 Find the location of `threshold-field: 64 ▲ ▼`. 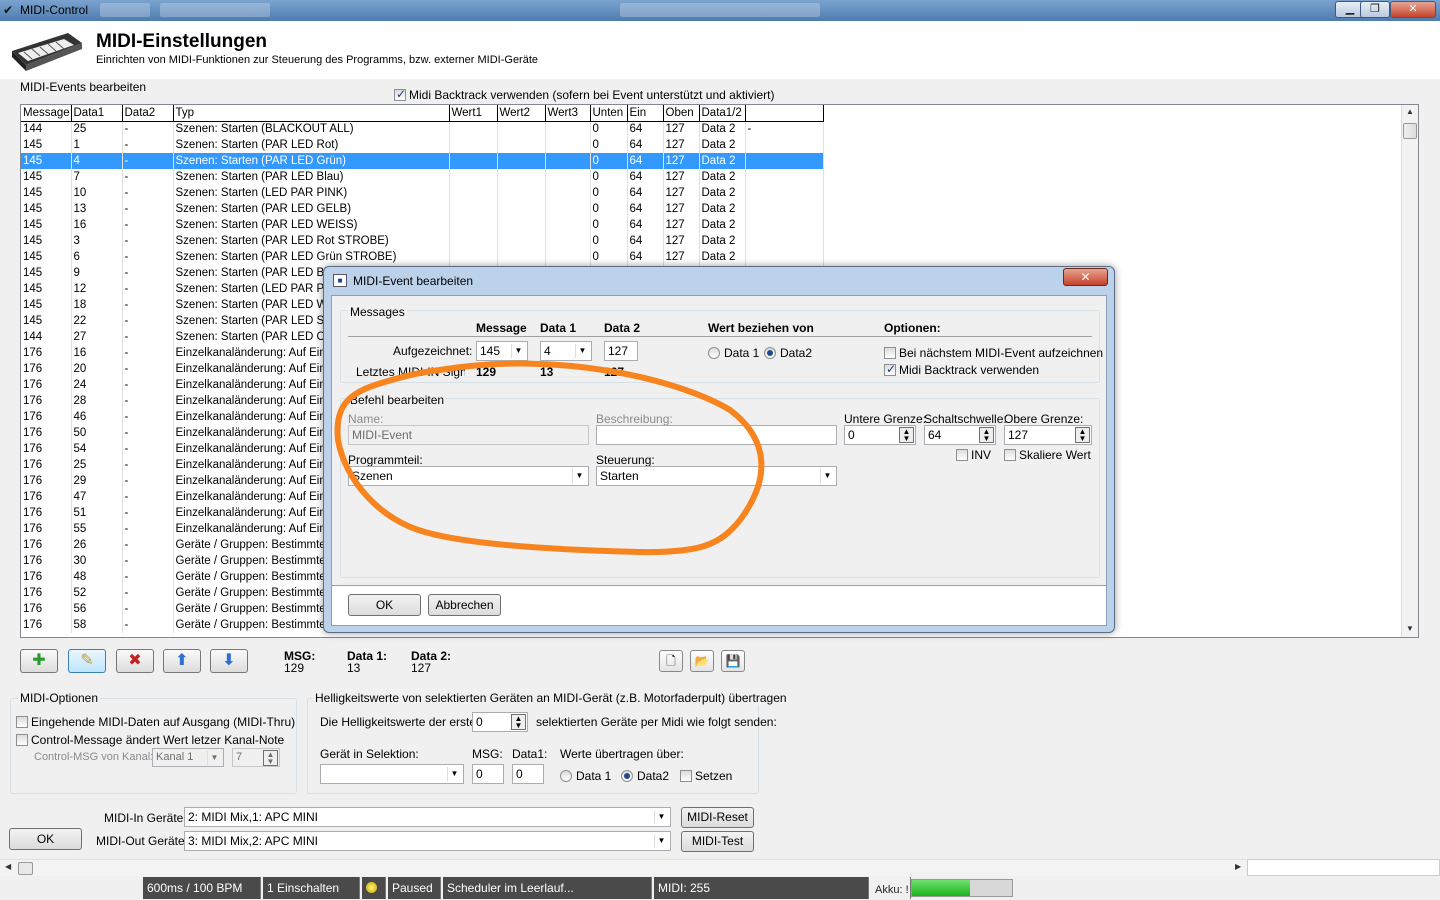

threshold-field: 64 ▲ ▼ is located at coordinates (960, 435).